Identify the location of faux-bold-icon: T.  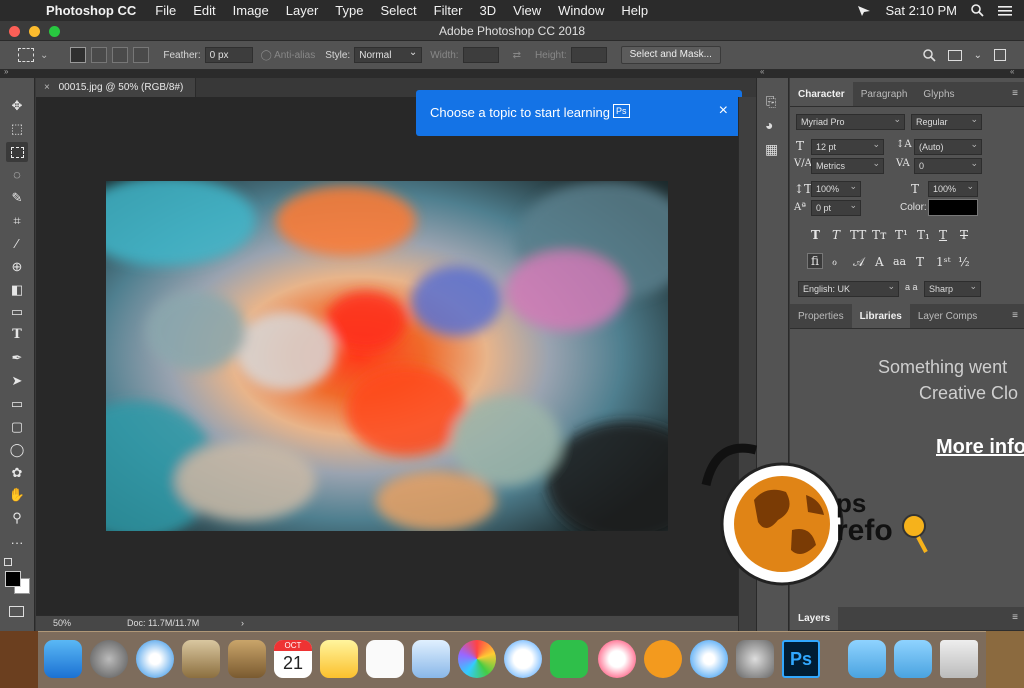
(815, 235).